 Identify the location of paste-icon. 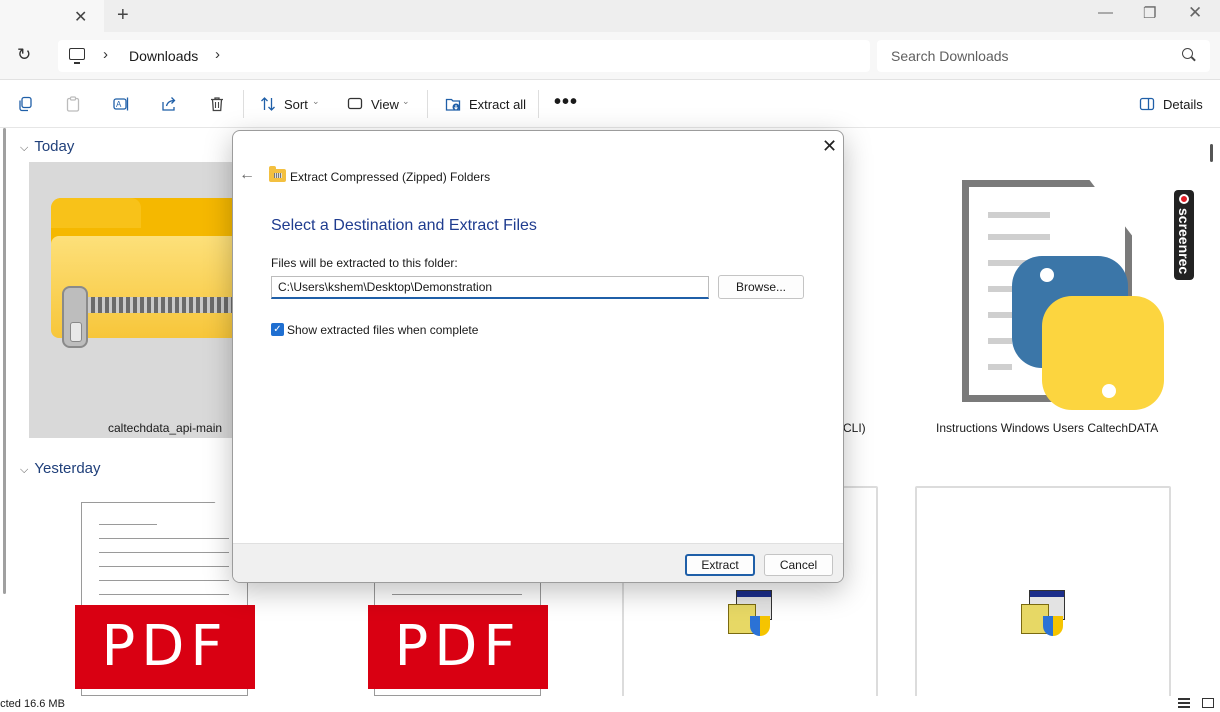
(73, 104).